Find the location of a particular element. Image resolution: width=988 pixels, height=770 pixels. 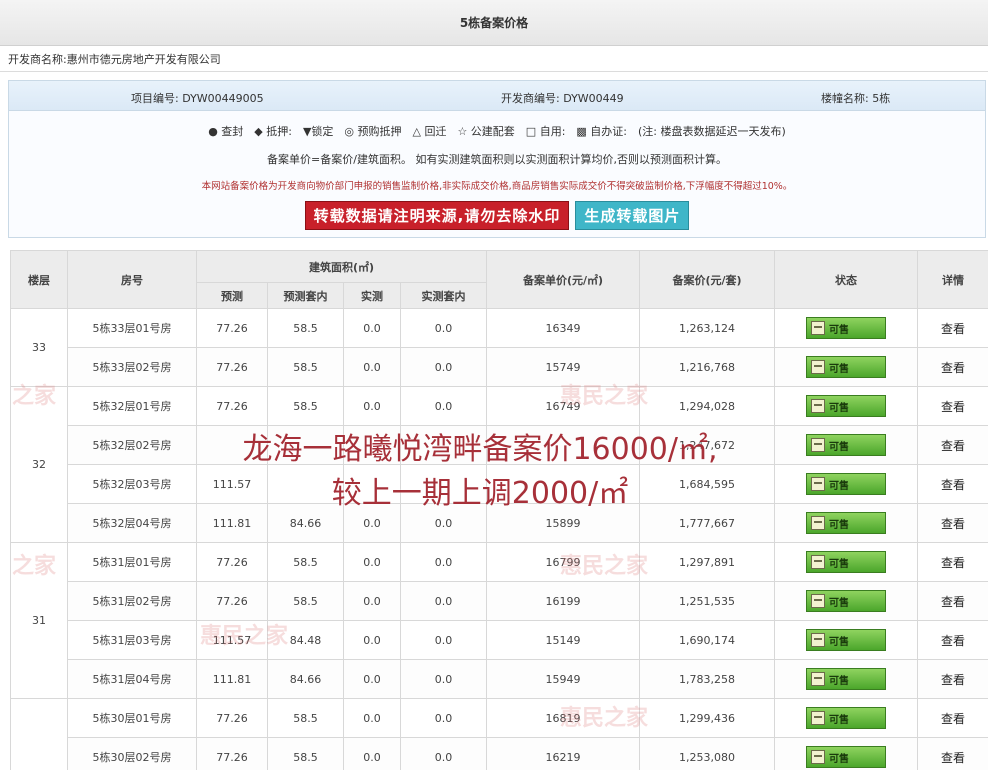

header-actual: 实测 is located at coordinates (372, 295).